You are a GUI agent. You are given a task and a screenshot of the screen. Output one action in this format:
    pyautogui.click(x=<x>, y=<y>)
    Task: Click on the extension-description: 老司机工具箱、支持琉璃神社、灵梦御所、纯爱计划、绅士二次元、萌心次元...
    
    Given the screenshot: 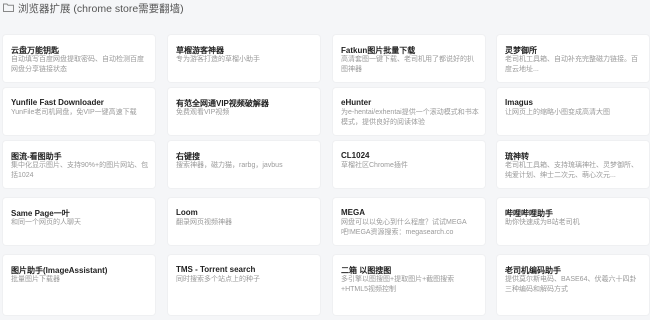 What is the action you would take?
    pyautogui.click(x=571, y=170)
    